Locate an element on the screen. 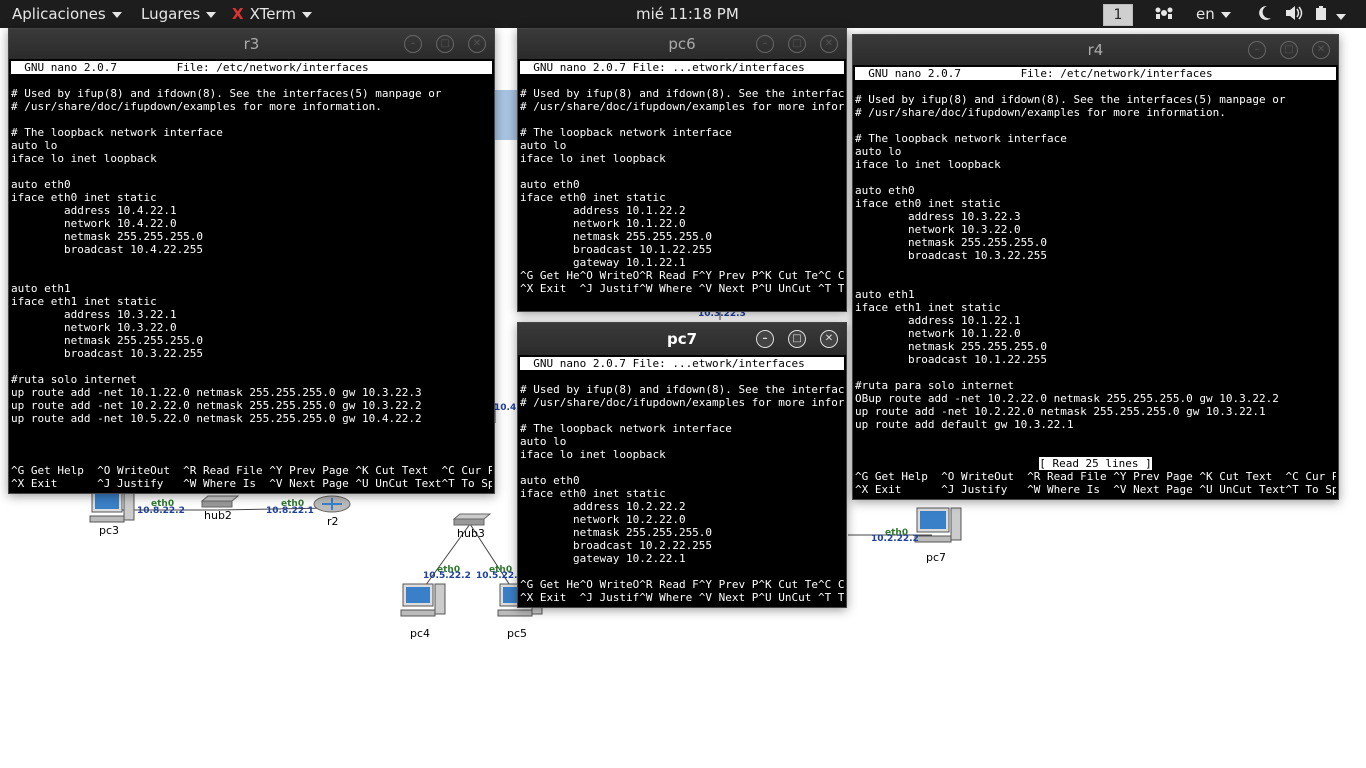  pc4-node is located at coordinates (422, 602).